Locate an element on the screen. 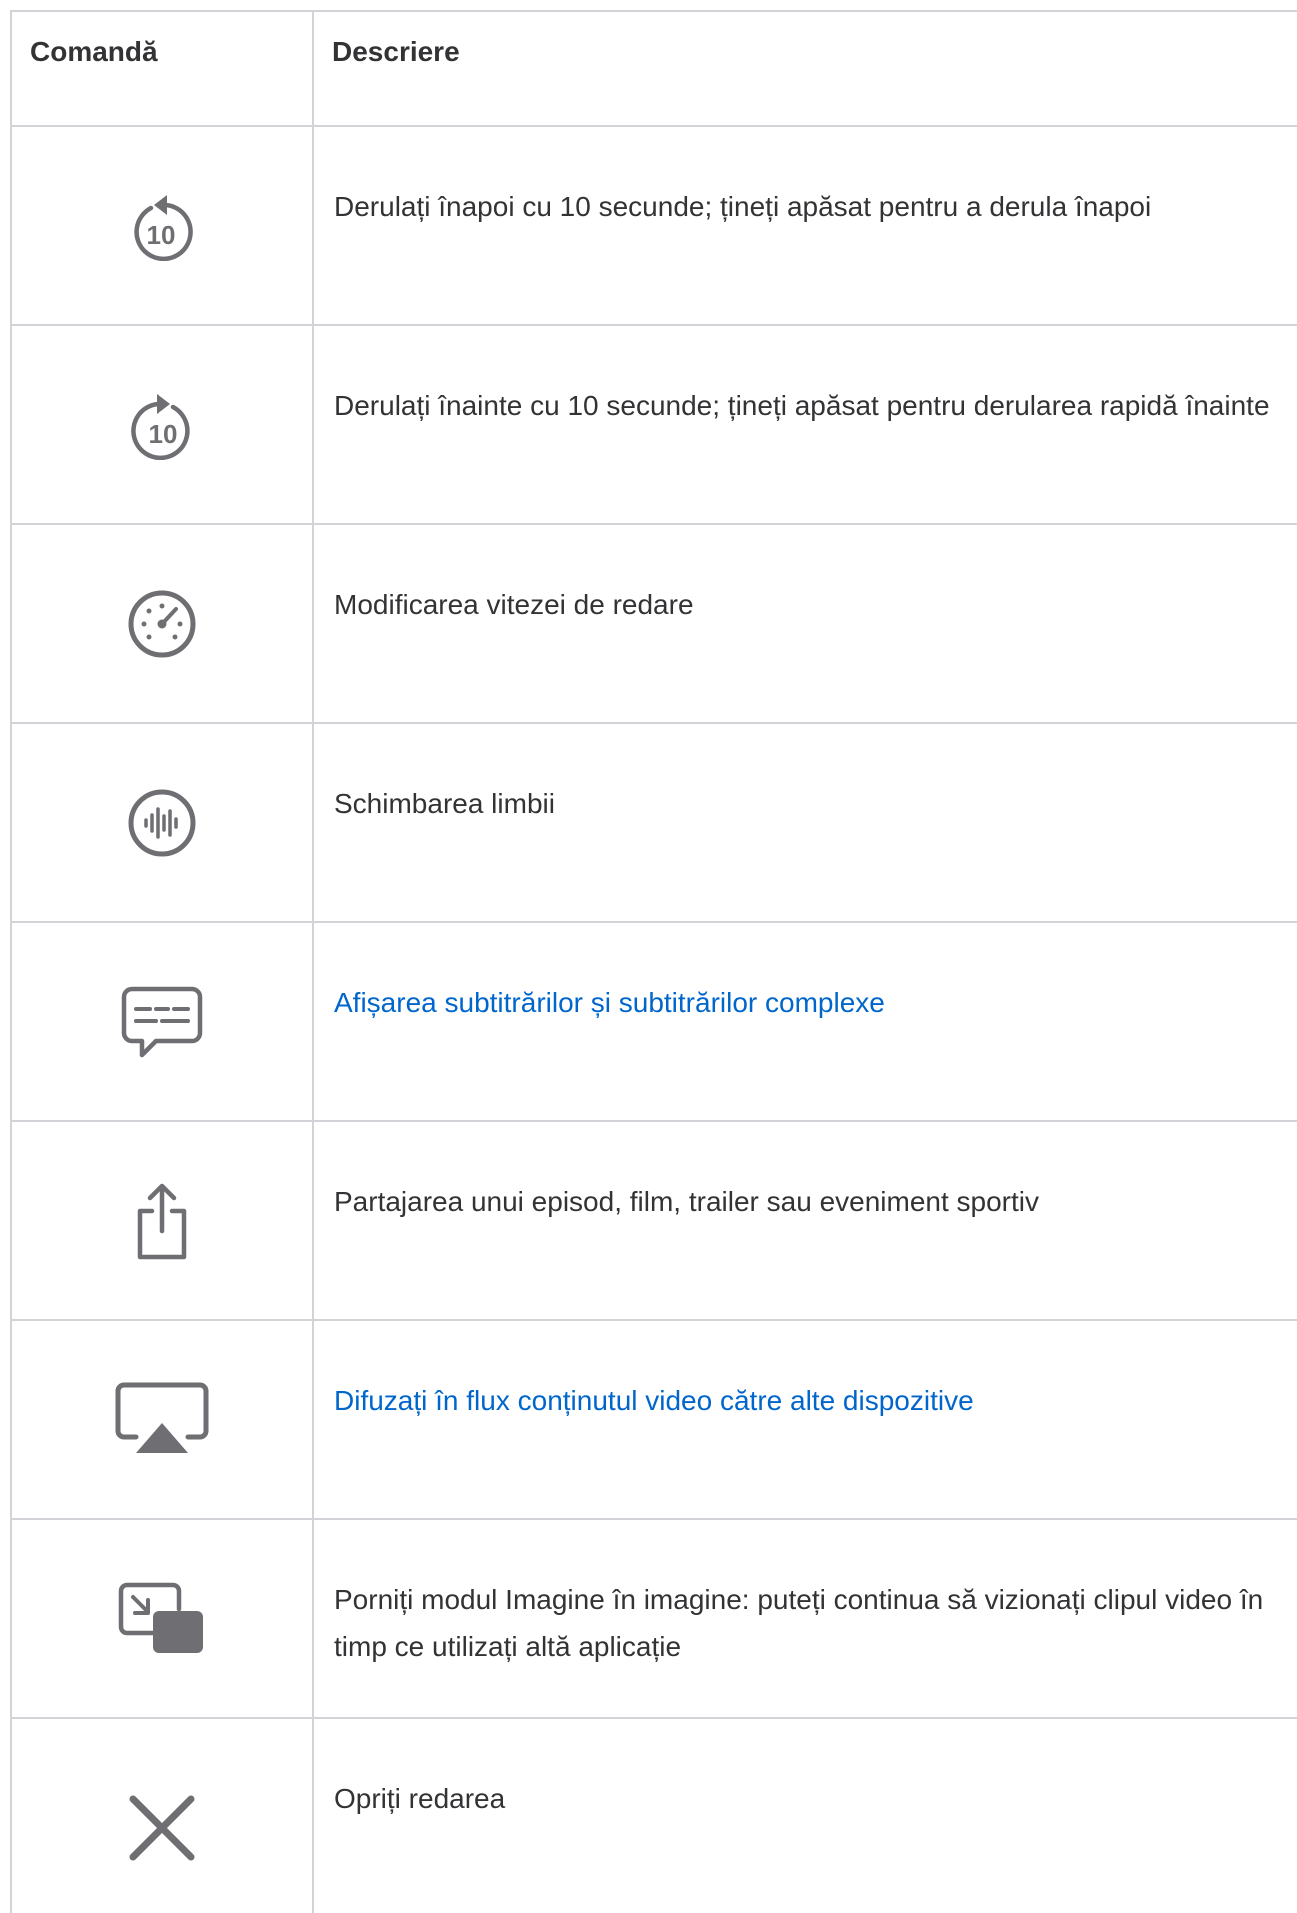 This screenshot has height=1913, width=1297. description-cell: Schimbarea limbii is located at coordinates (804, 822).